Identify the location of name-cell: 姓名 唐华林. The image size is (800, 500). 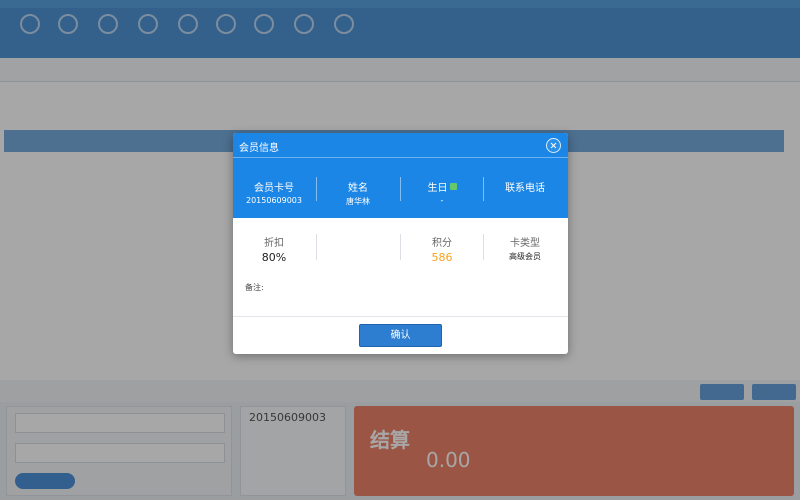
(358, 188).